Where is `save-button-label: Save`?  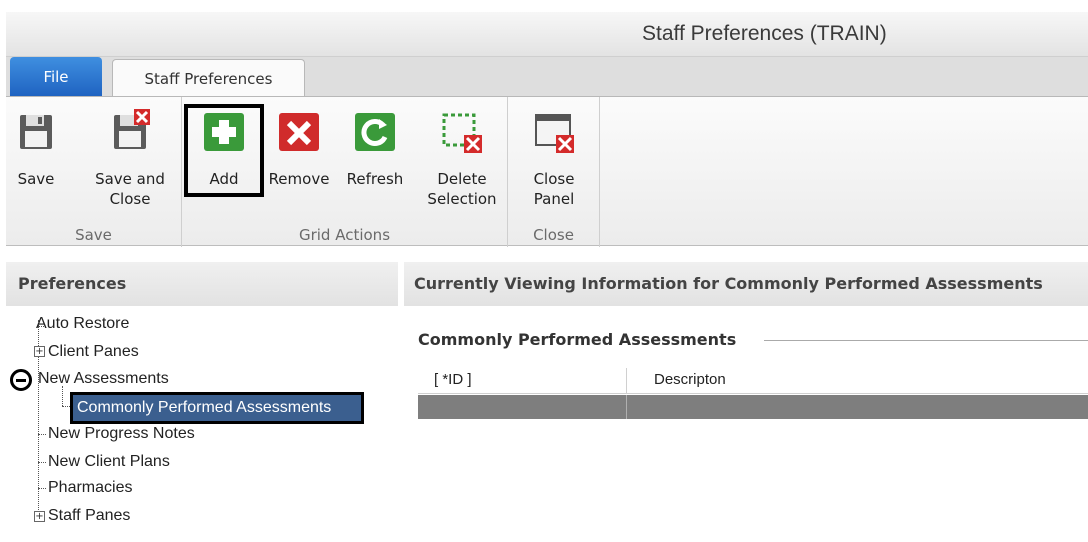
save-button-label: Save is located at coordinates (36, 179).